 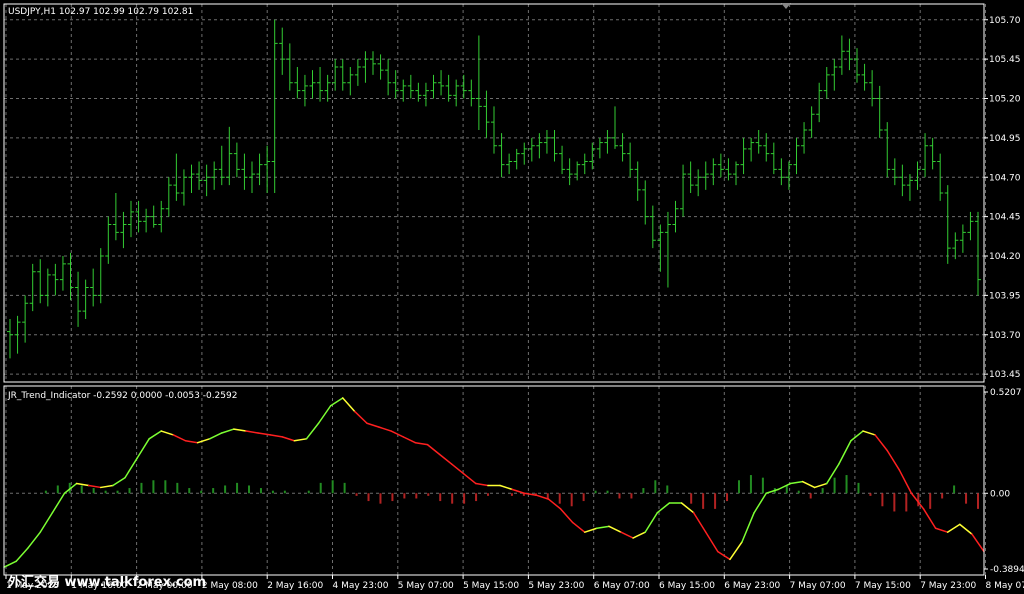 I want to click on y-tick-label: 103.95, so click(x=1005, y=296).